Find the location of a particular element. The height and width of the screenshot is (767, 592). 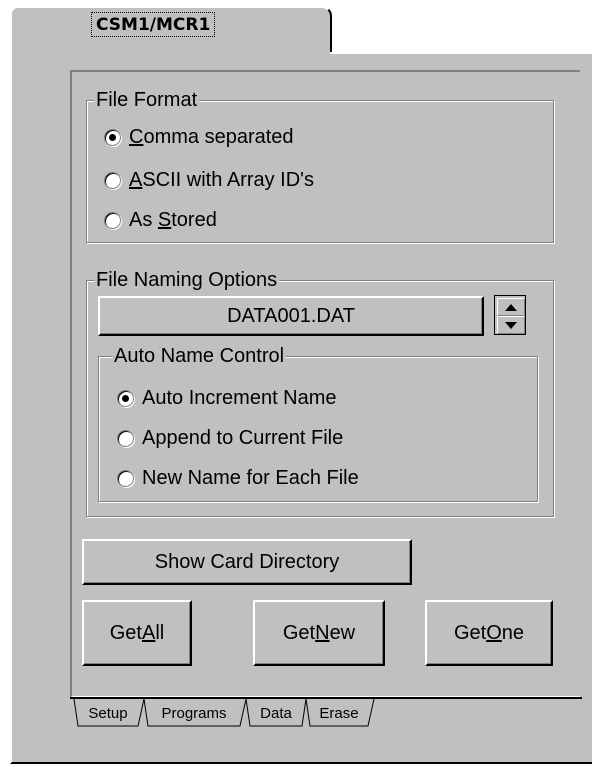

file-format-title: File Format is located at coordinates (147, 100).